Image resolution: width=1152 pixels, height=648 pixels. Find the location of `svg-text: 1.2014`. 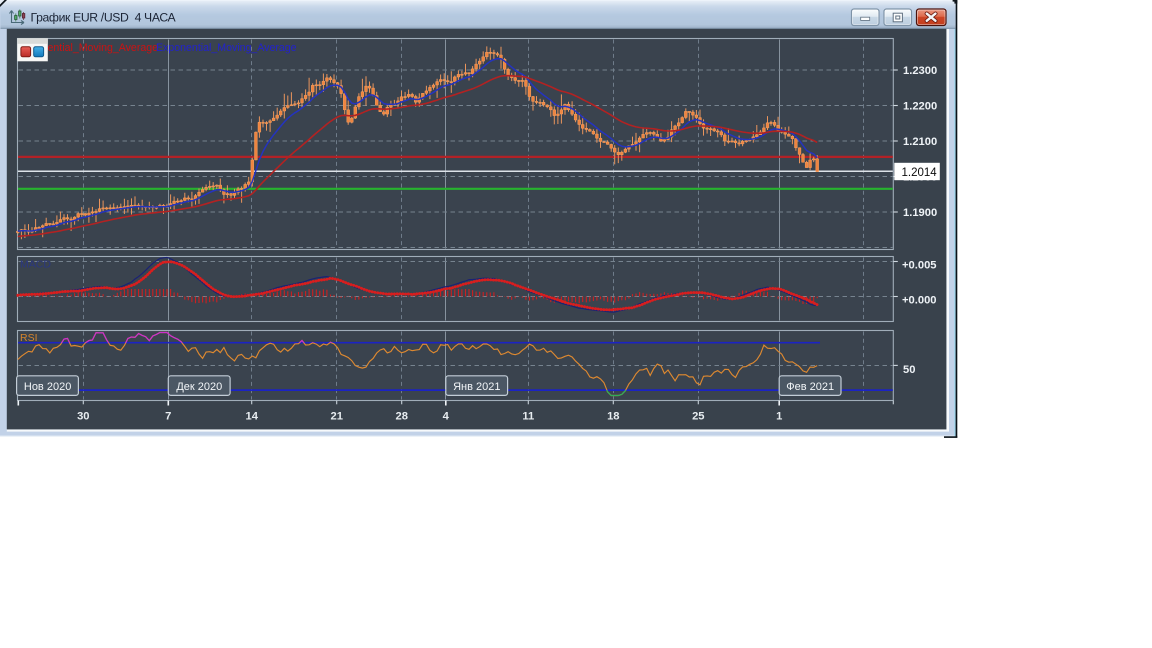

svg-text: 1.2014 is located at coordinates (920, 173).